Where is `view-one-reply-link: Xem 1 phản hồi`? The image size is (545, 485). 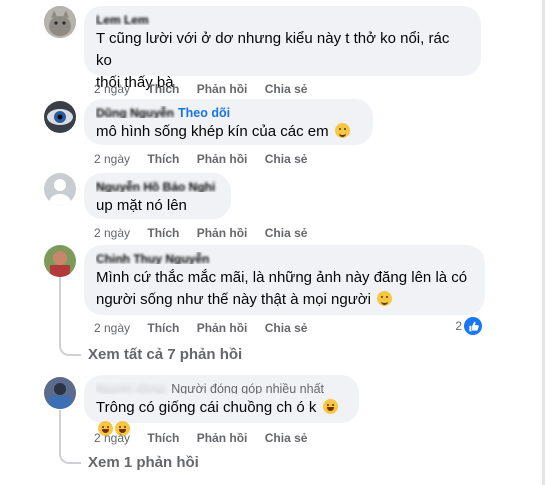 view-one-reply-link: Xem 1 phản hồi is located at coordinates (143, 462).